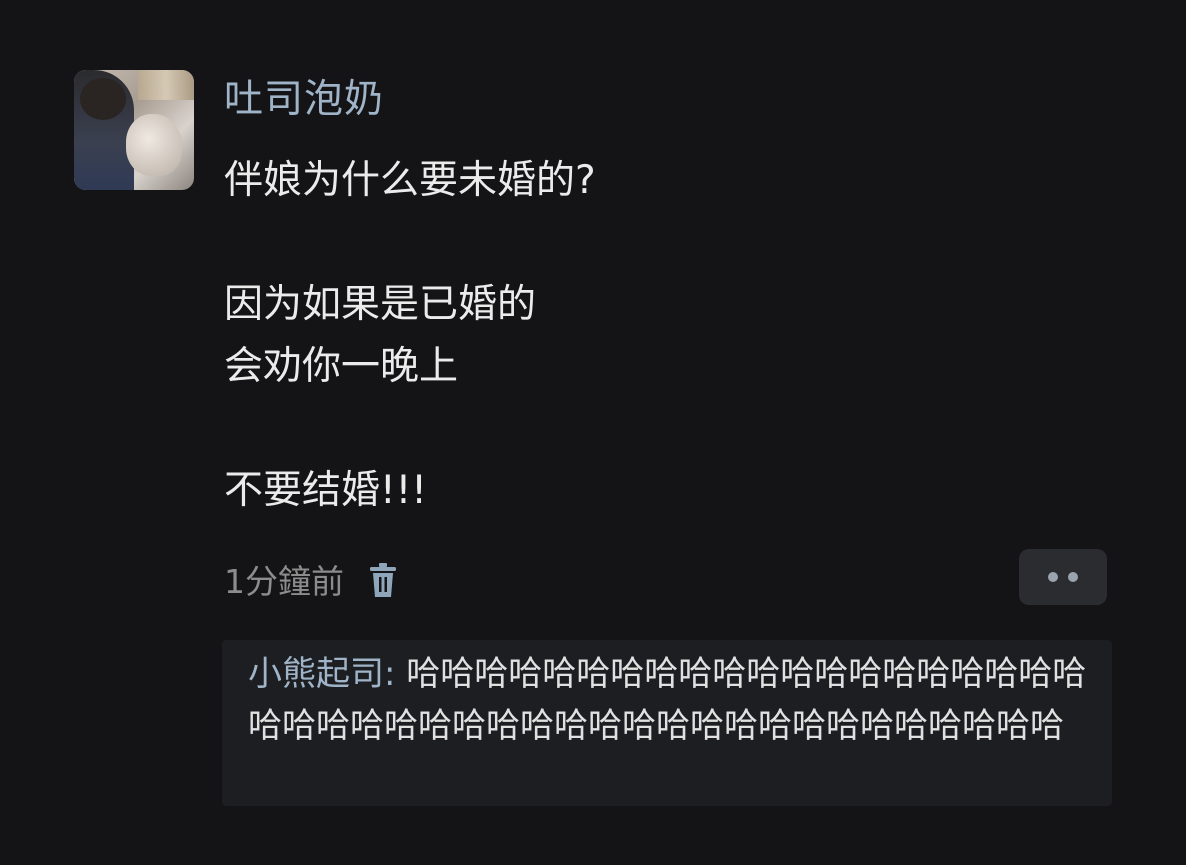 The image size is (1186, 865). I want to click on post-username: 吐司泡奶, so click(304, 100).